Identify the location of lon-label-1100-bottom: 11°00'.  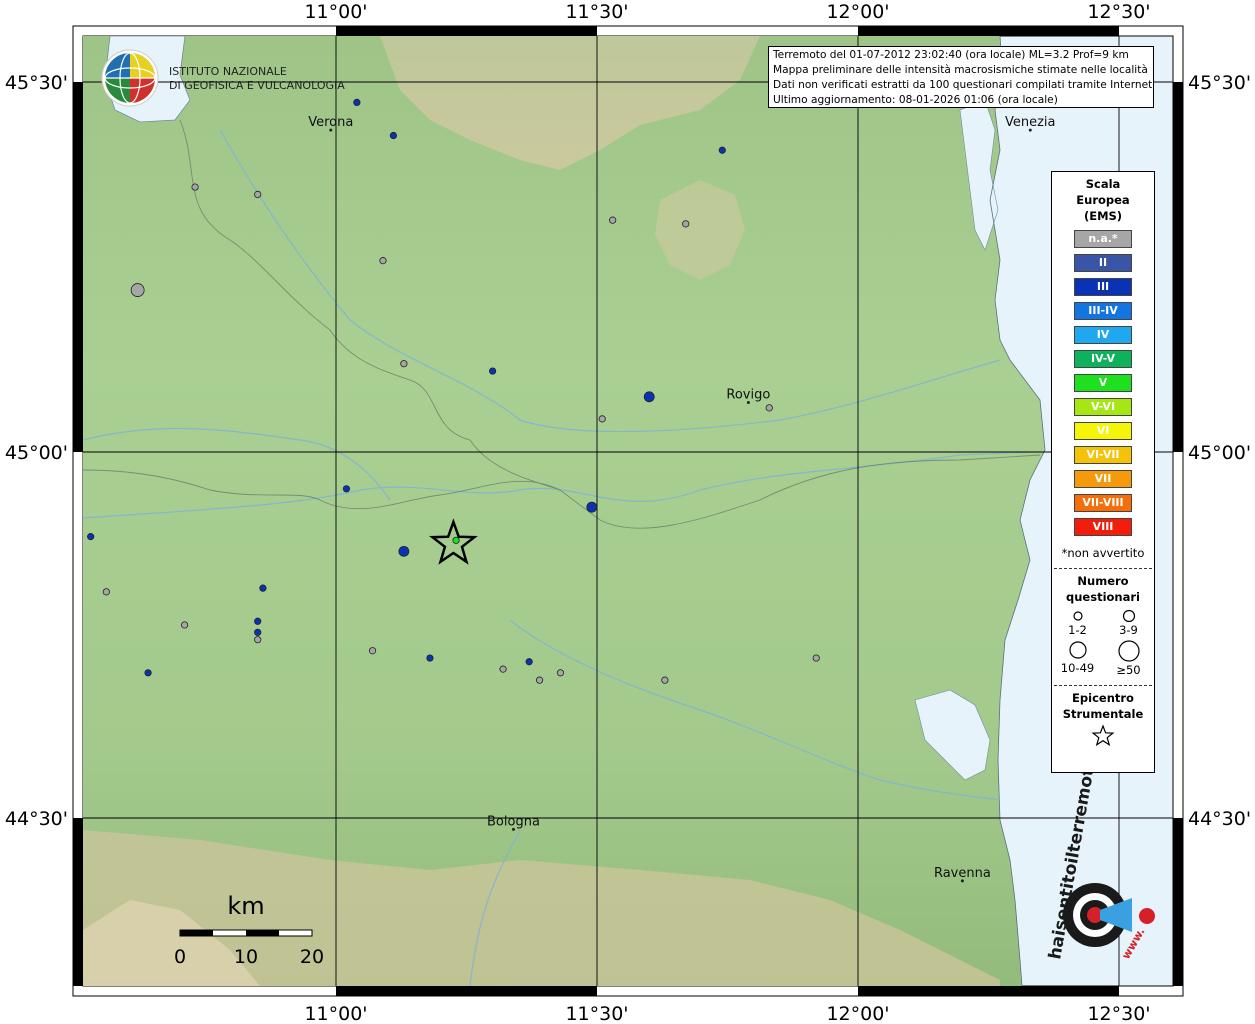
(335, 1013).